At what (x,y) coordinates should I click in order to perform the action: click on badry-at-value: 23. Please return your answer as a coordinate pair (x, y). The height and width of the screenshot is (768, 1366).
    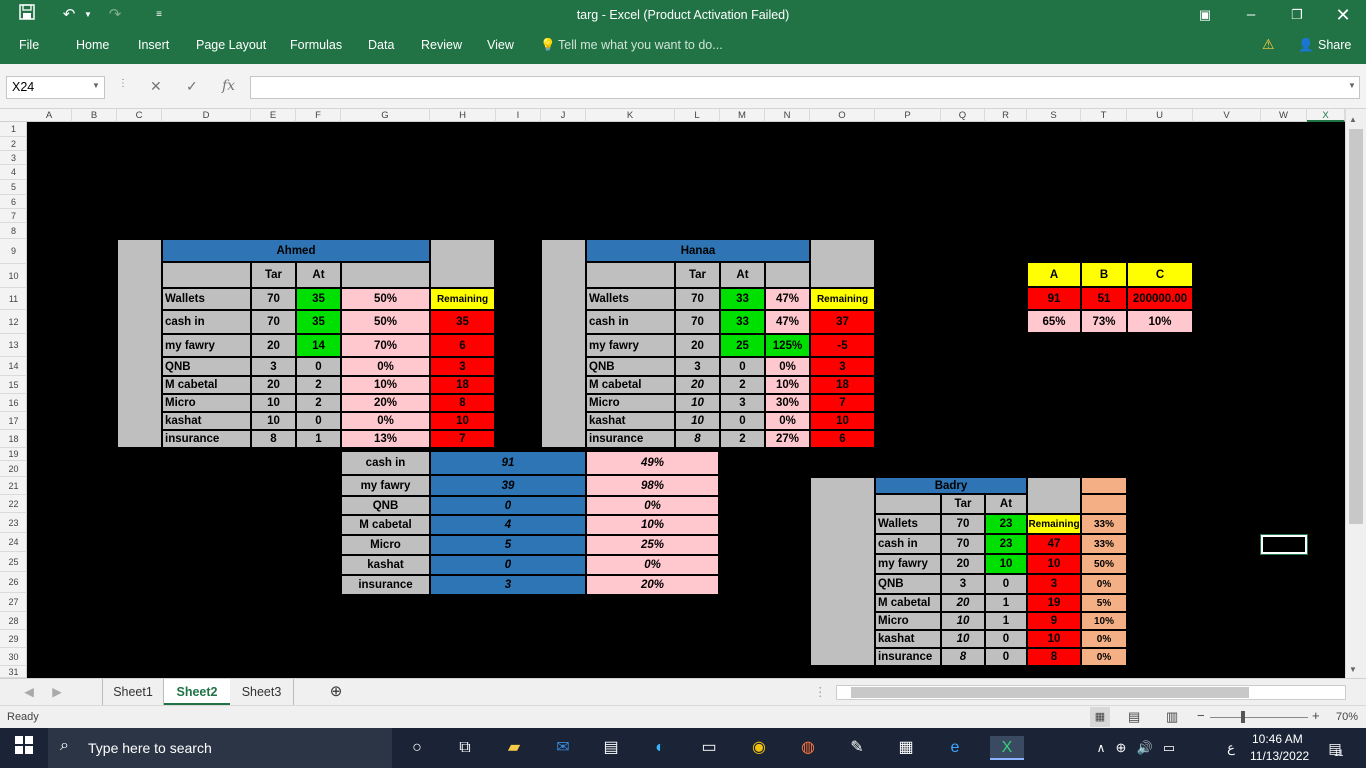
    Looking at the image, I should click on (1006, 524).